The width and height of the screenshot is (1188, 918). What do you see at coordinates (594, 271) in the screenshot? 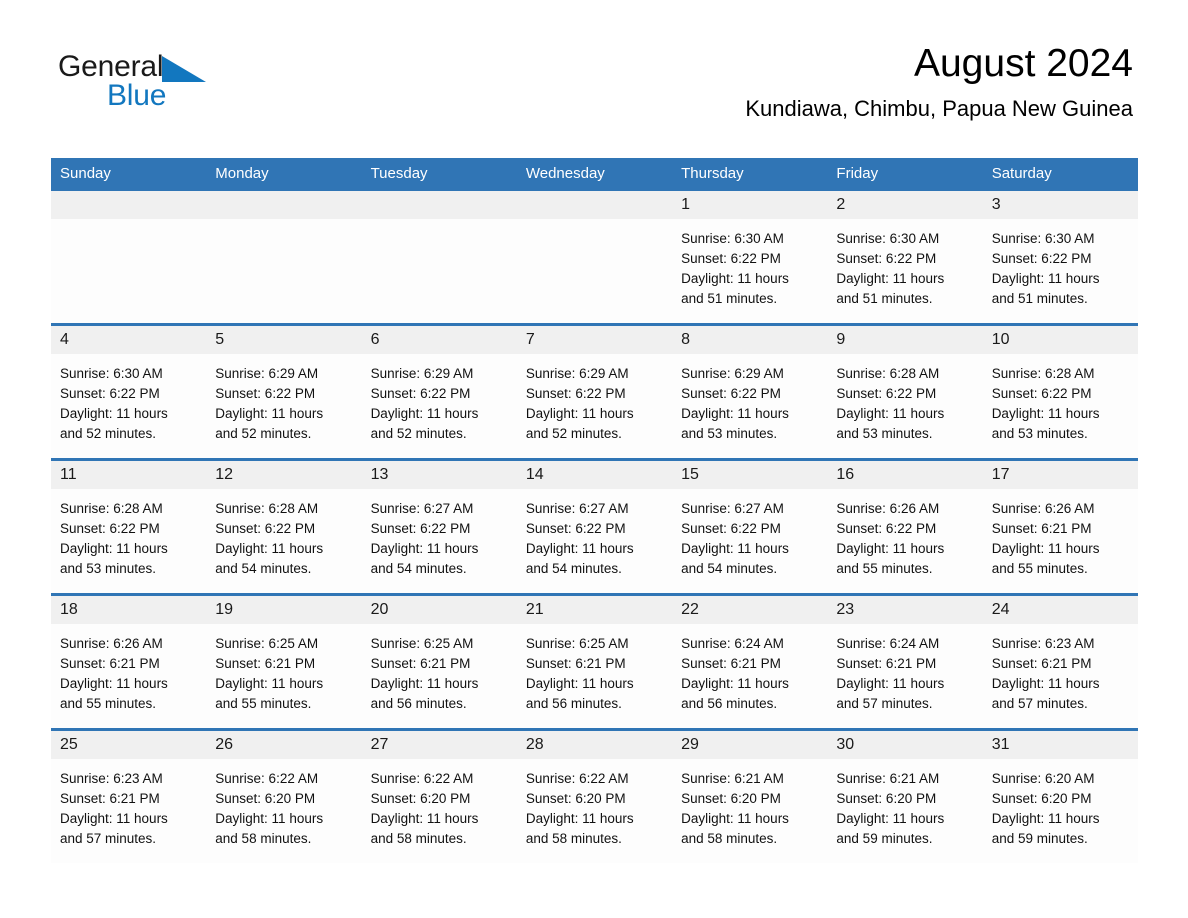
I see `day-cell-empty` at bounding box center [594, 271].